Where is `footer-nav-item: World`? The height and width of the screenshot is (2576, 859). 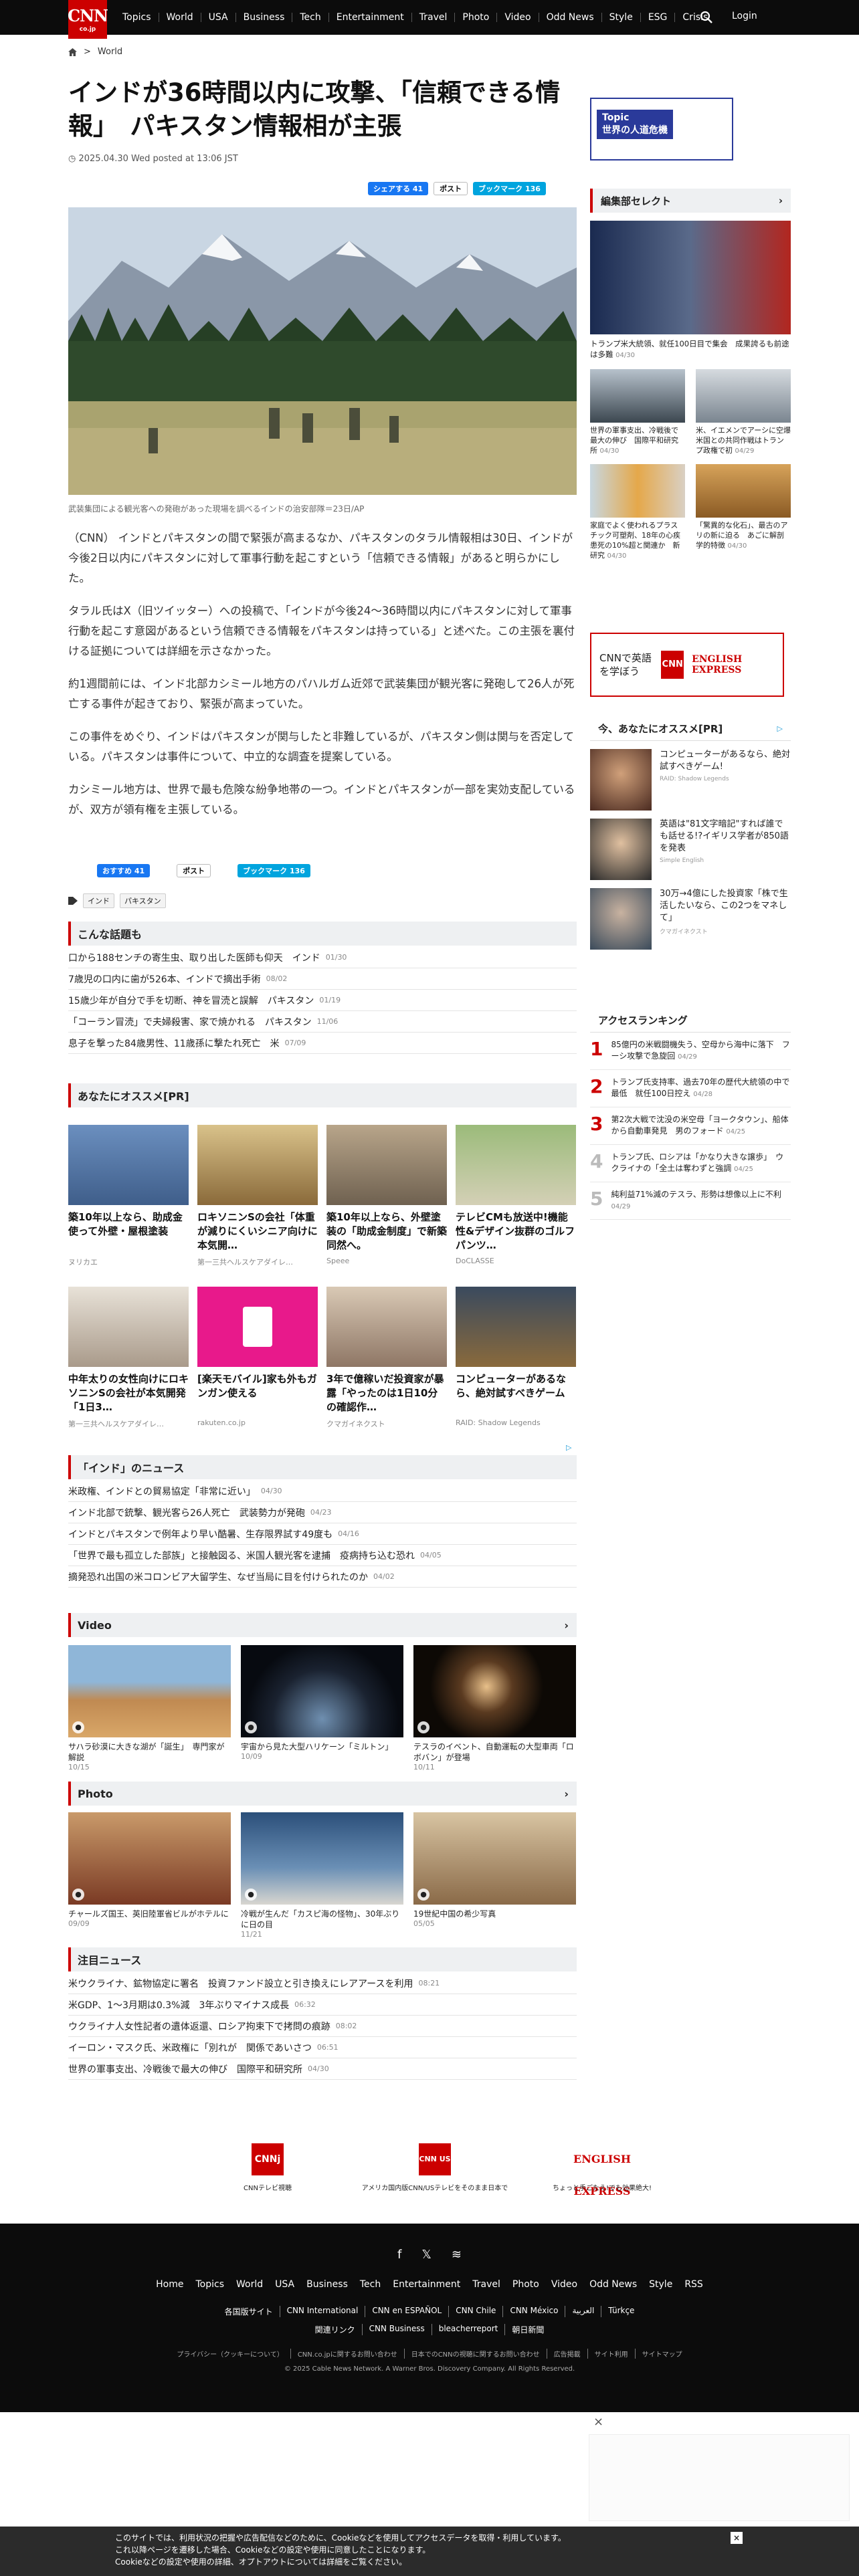
footer-nav-item: World is located at coordinates (250, 2284).